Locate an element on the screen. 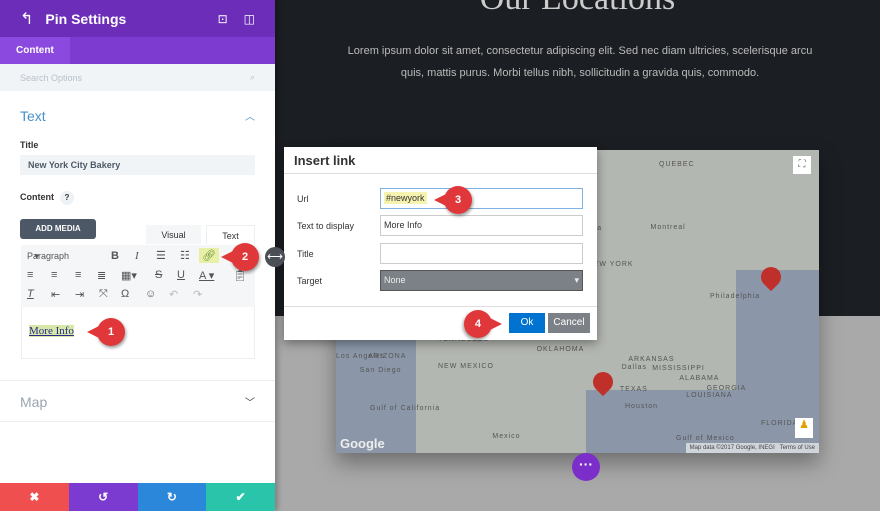 This screenshot has height=511, width=880. chevron-down-icon: ﹀ is located at coordinates (250, 403).